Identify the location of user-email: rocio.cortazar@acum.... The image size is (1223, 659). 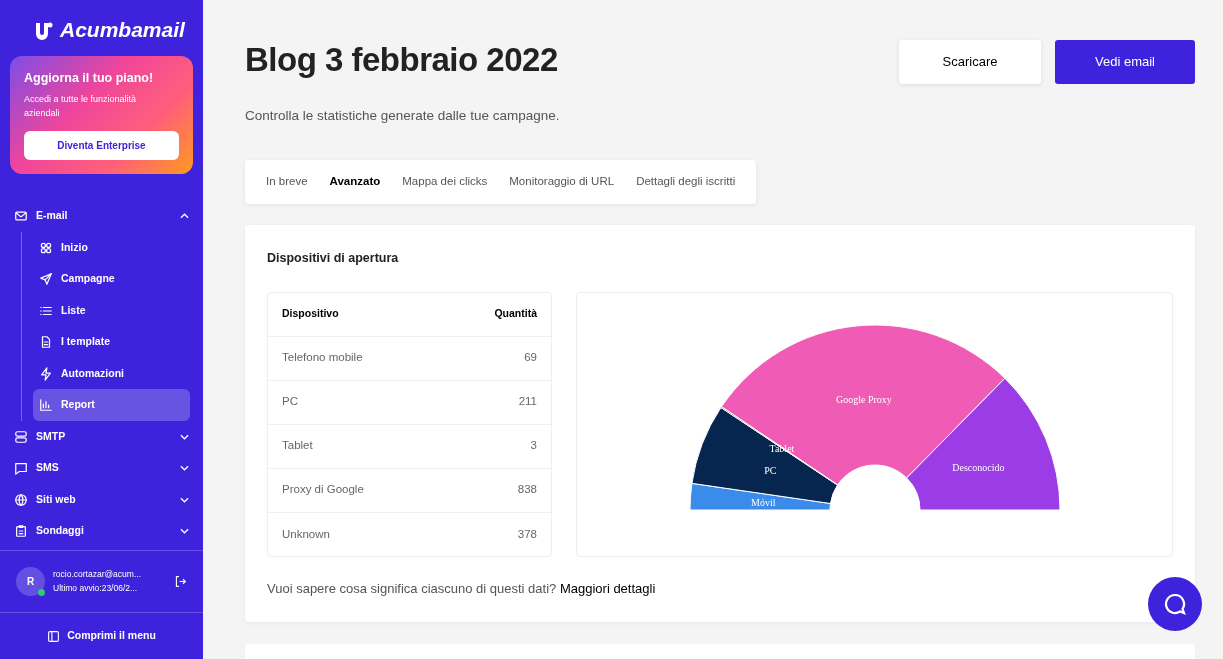
(97, 574).